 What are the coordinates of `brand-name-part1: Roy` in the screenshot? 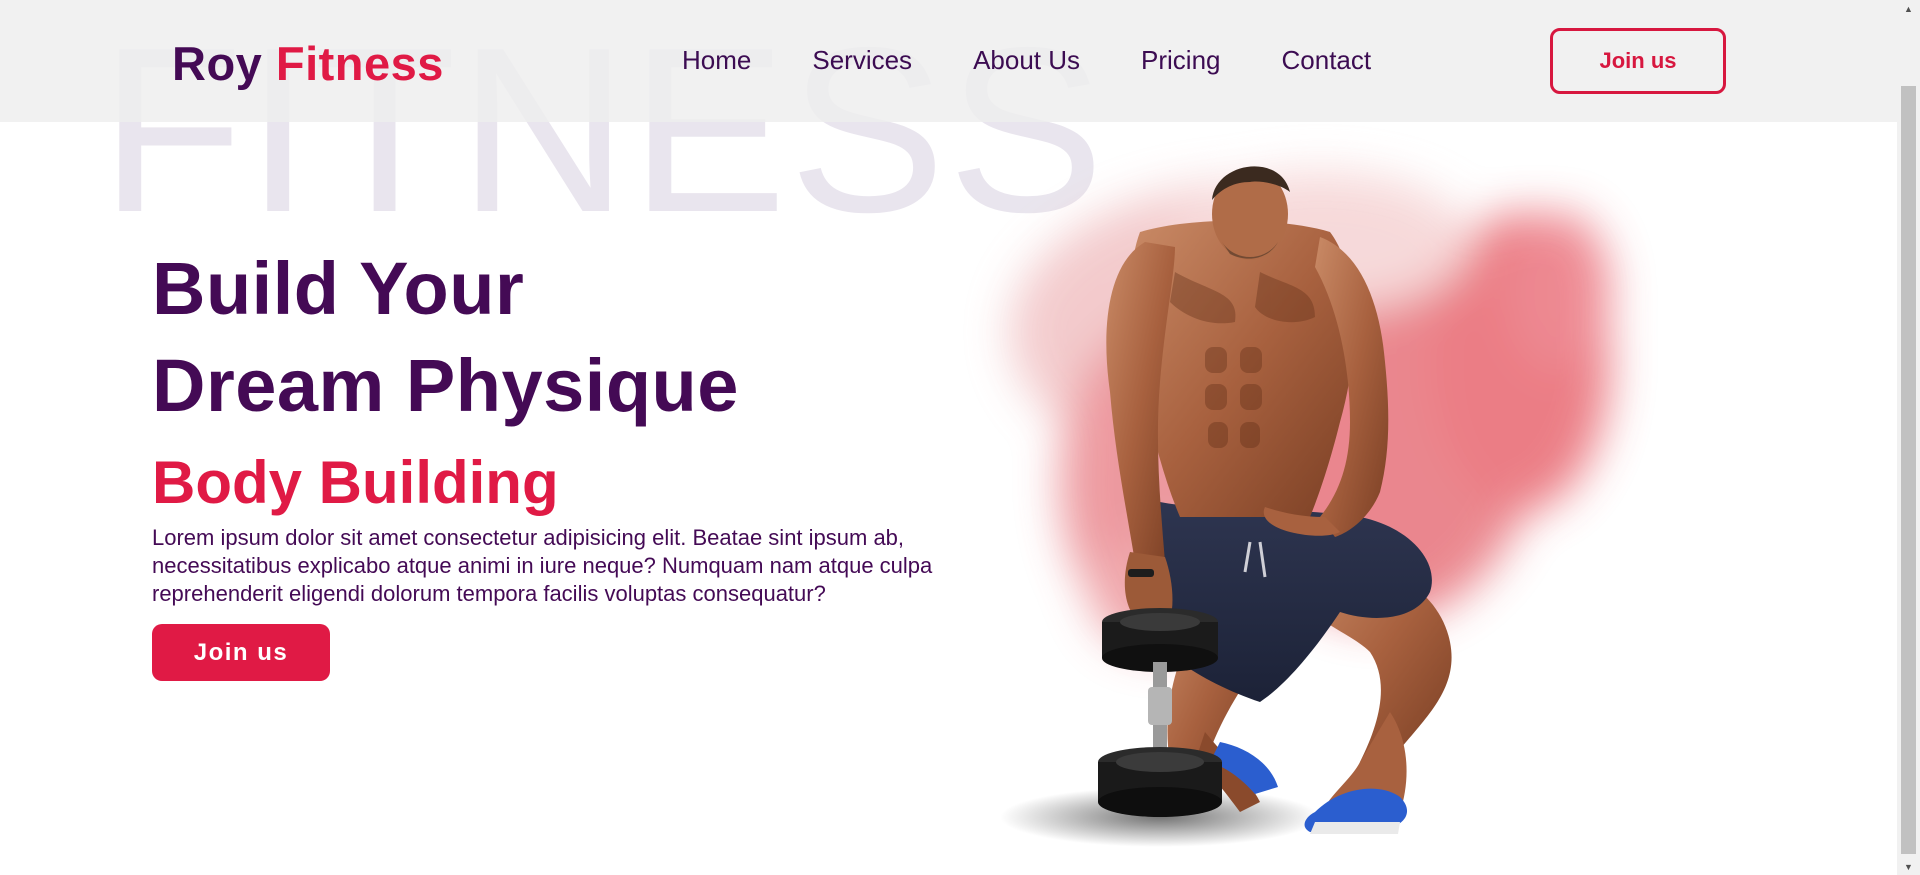 It's located at (217, 63).